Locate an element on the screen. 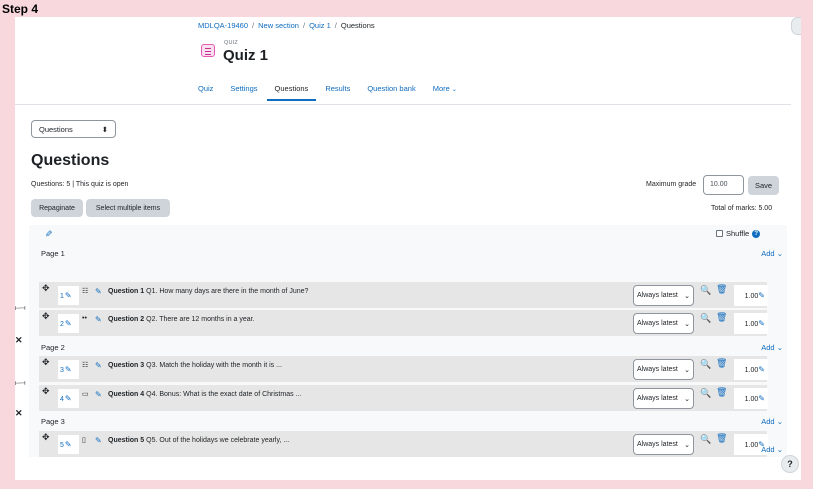 This screenshot has height=489, width=813. question-number-box: 4✎ is located at coordinates (68, 398).